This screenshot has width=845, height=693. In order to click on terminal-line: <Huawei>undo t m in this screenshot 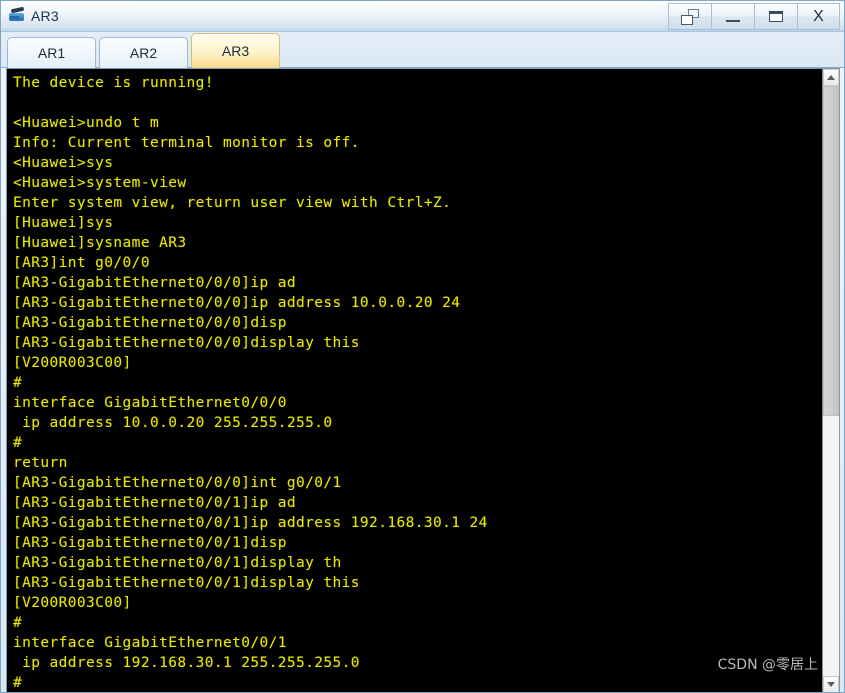, I will do `click(86, 123)`.